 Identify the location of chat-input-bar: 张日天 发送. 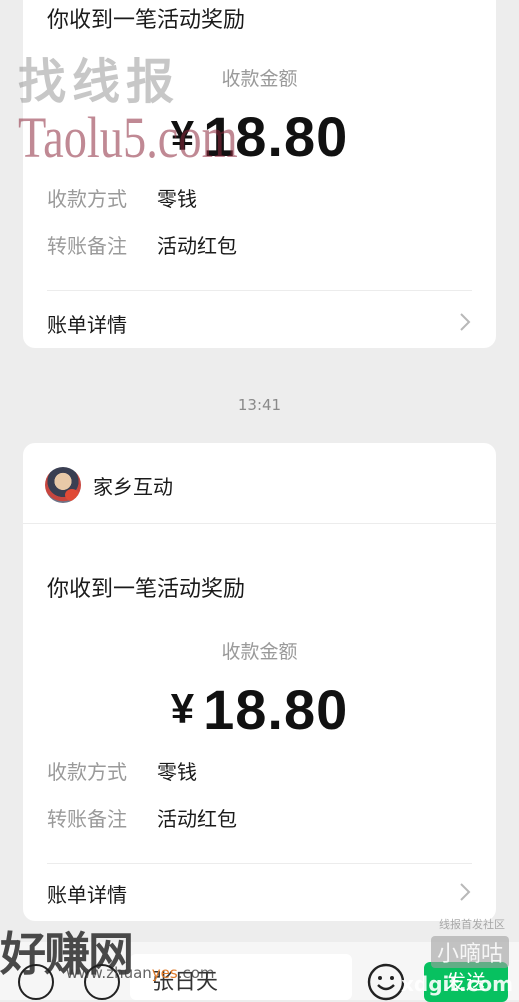
(259, 972).